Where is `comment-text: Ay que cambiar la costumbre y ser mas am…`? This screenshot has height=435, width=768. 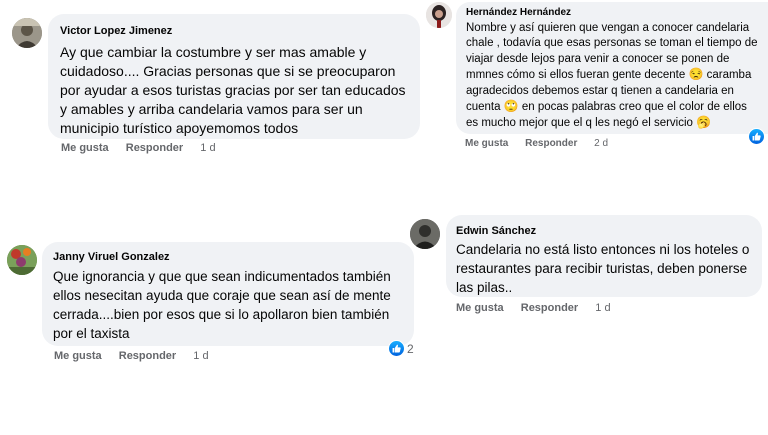
comment-text: Ay que cambiar la costumbre y ser mas am… is located at coordinates (233, 90).